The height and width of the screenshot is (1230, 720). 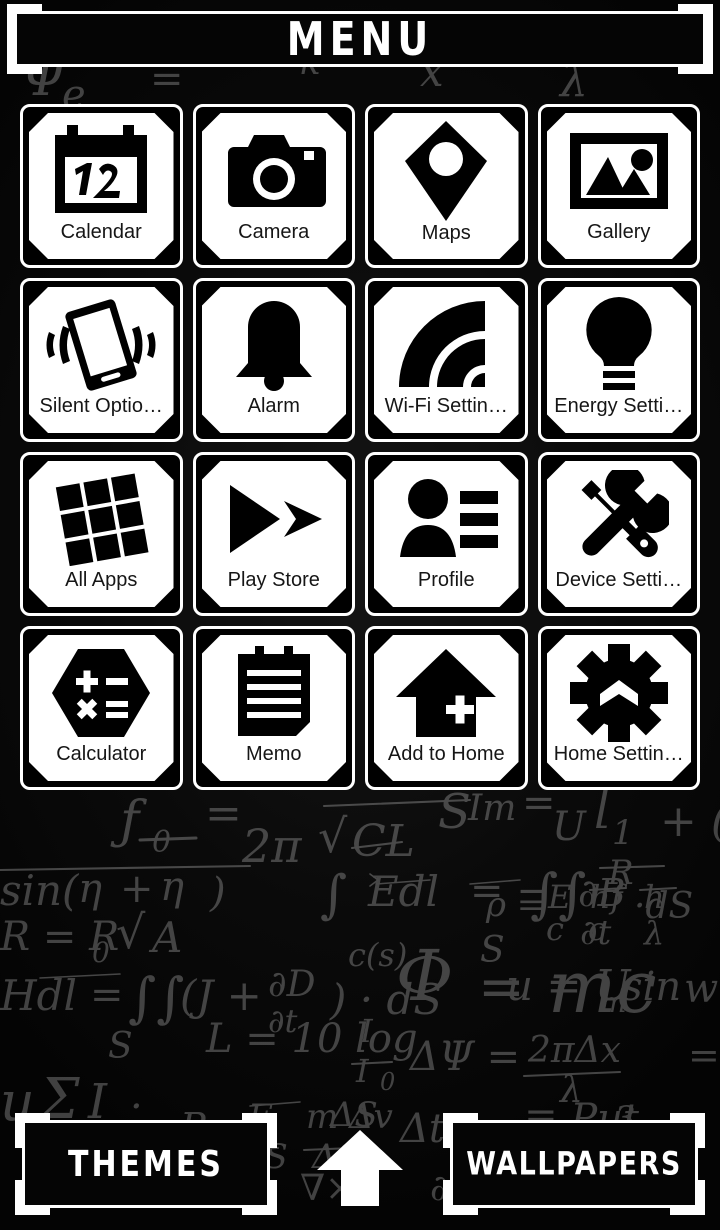 What do you see at coordinates (101, 232) in the screenshot?
I see `app-tile-label: Calendar` at bounding box center [101, 232].